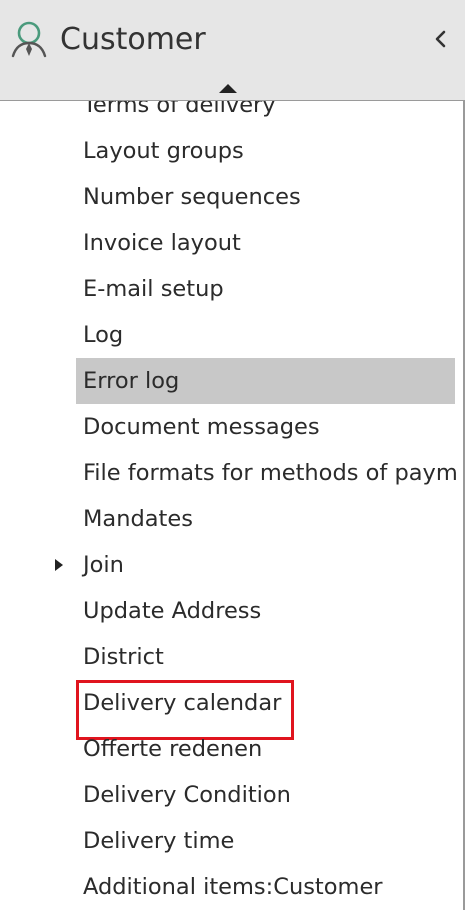 The width and height of the screenshot is (465, 910). I want to click on menu-item-delivery-calendar: Delivery calendar, so click(231, 703).